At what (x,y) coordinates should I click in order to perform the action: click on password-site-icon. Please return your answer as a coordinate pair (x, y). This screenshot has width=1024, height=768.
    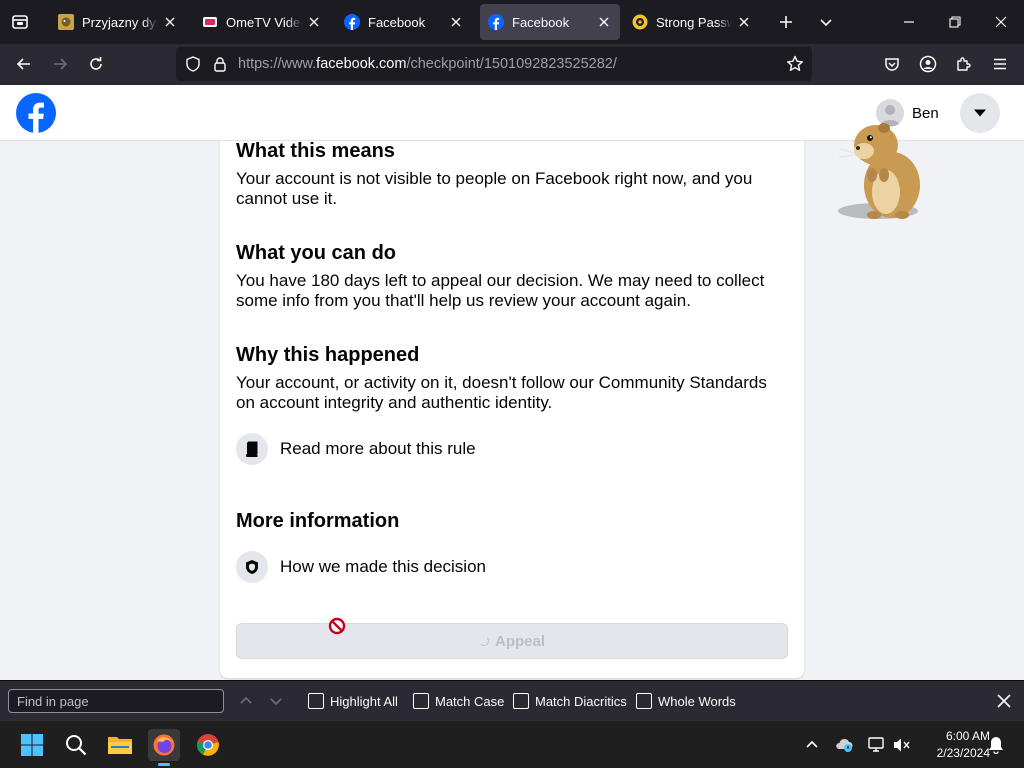
    Looking at the image, I should click on (640, 22).